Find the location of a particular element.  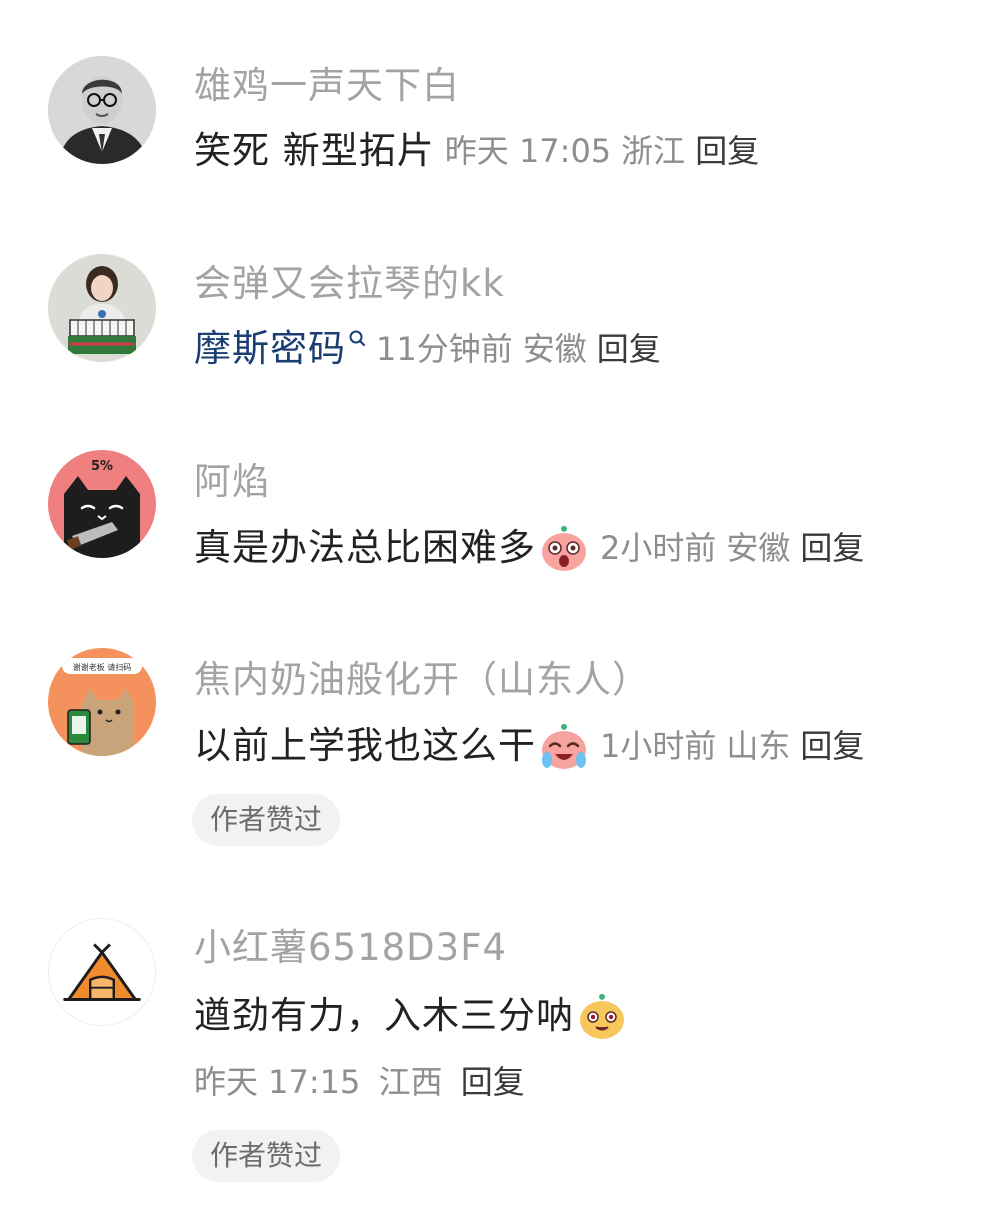

comment-time: 昨天 17:15 is located at coordinates (277, 1082).